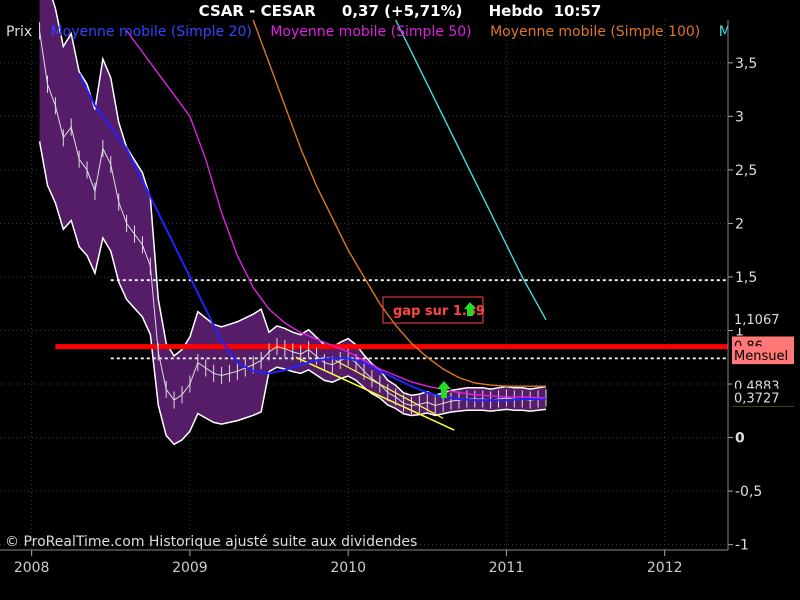 This screenshot has width=800, height=600. Describe the element at coordinates (507, 568) in the screenshot. I see `x-tick-label: 2011` at that location.